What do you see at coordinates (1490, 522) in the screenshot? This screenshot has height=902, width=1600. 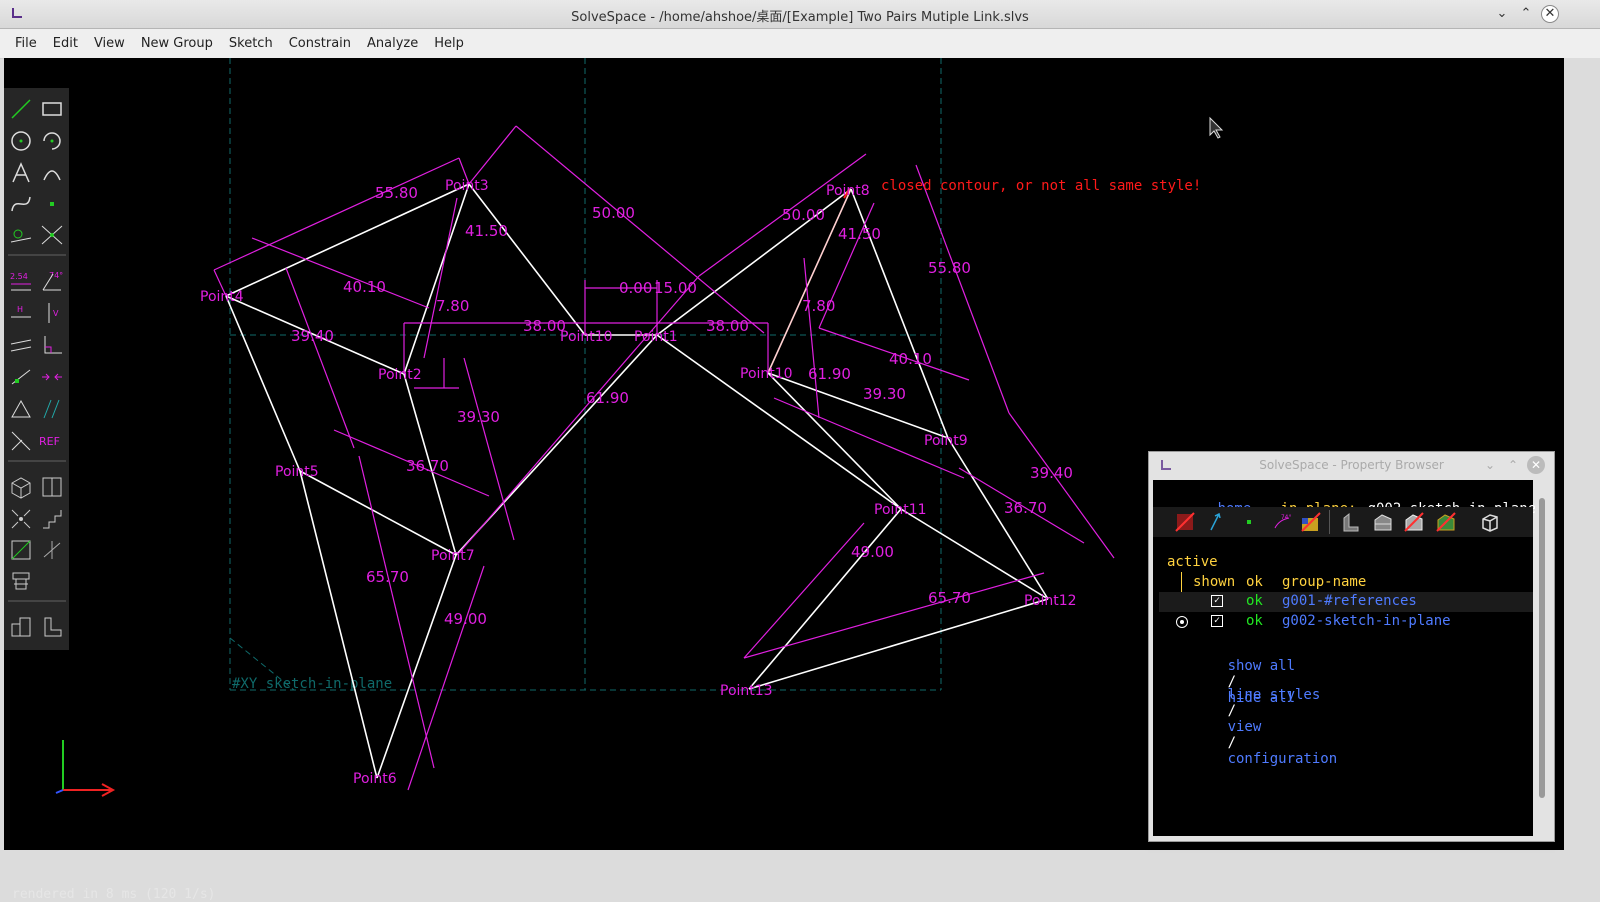 I see `perspective-icon` at bounding box center [1490, 522].